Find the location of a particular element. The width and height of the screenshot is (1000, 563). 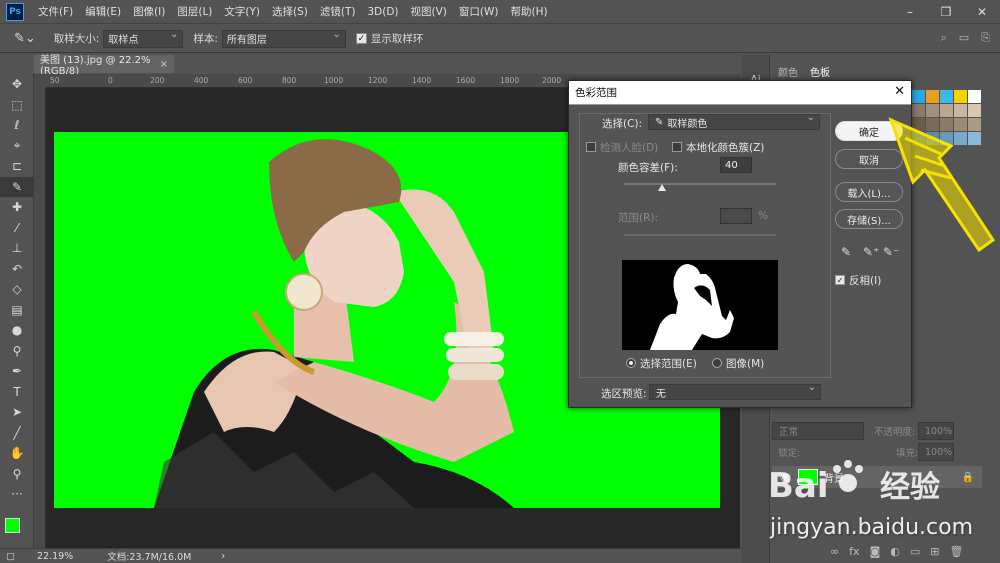

sample-size-label: 取样大小: is located at coordinates (76, 39).